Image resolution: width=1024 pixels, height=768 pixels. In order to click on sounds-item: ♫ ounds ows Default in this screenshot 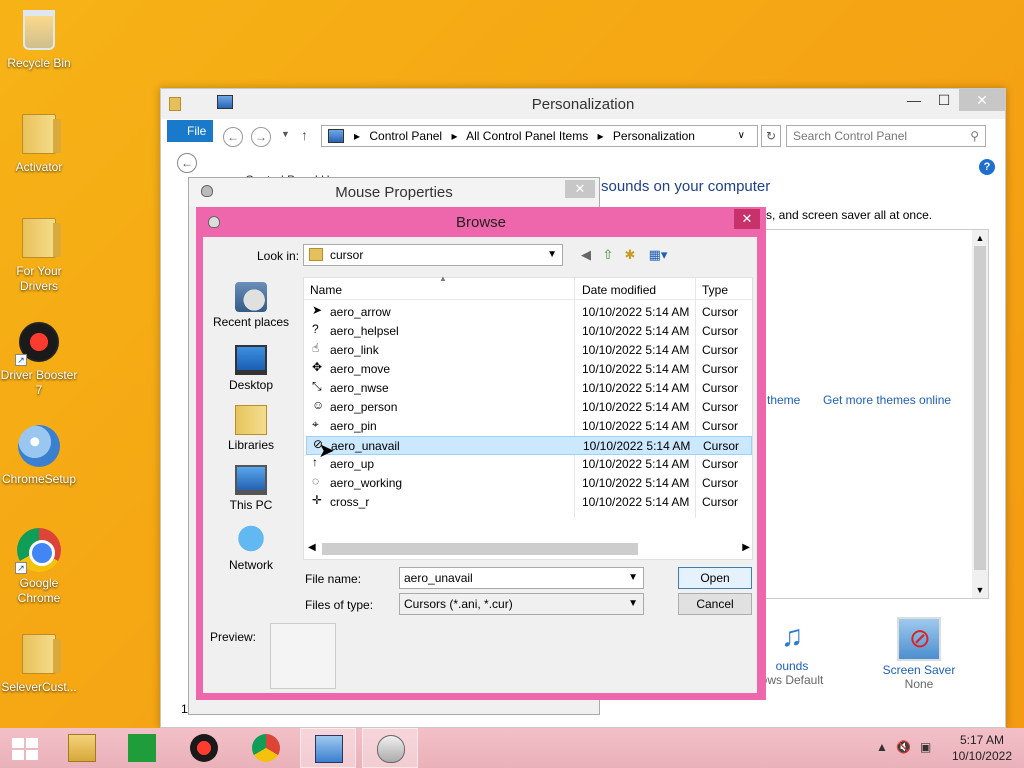, I will do `click(792, 652)`.